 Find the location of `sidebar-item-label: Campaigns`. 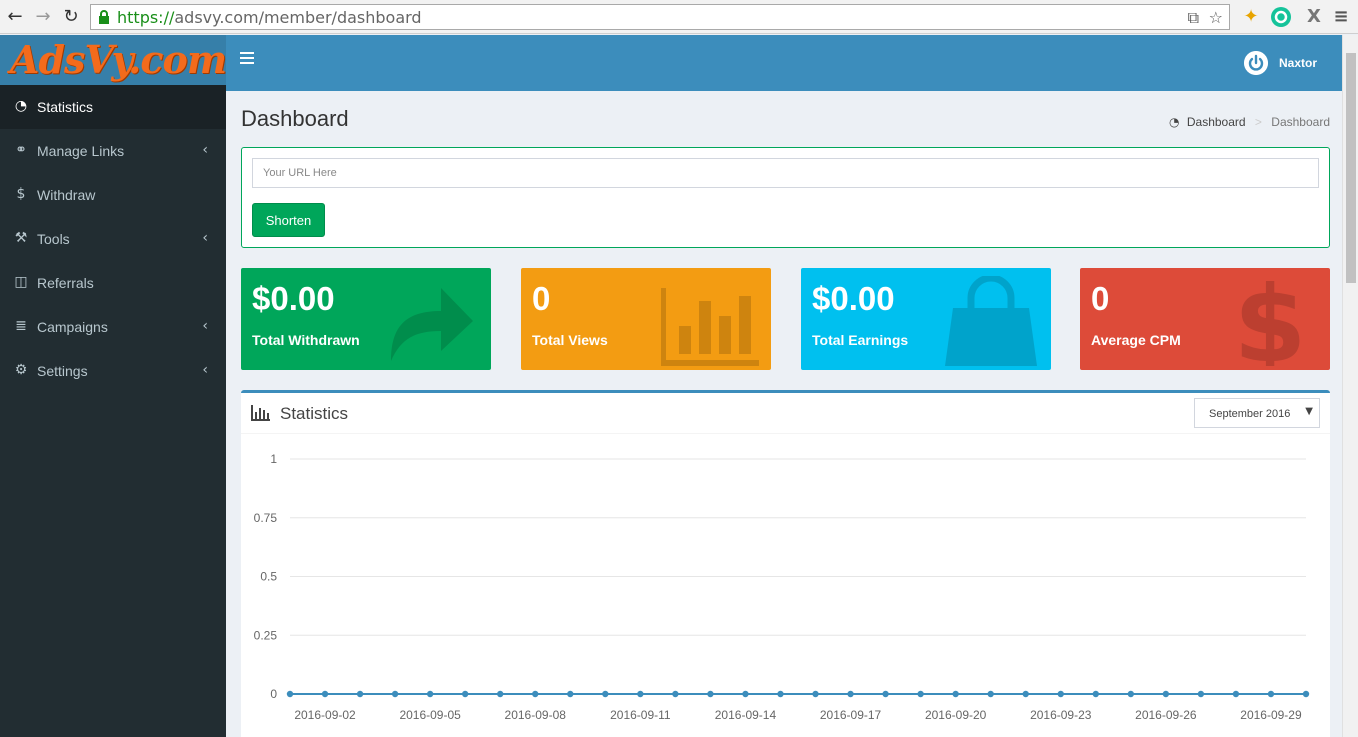

sidebar-item-label: Campaigns is located at coordinates (72, 327).